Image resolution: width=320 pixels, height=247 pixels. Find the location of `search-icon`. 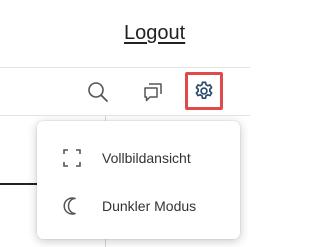

search-icon is located at coordinates (98, 92).